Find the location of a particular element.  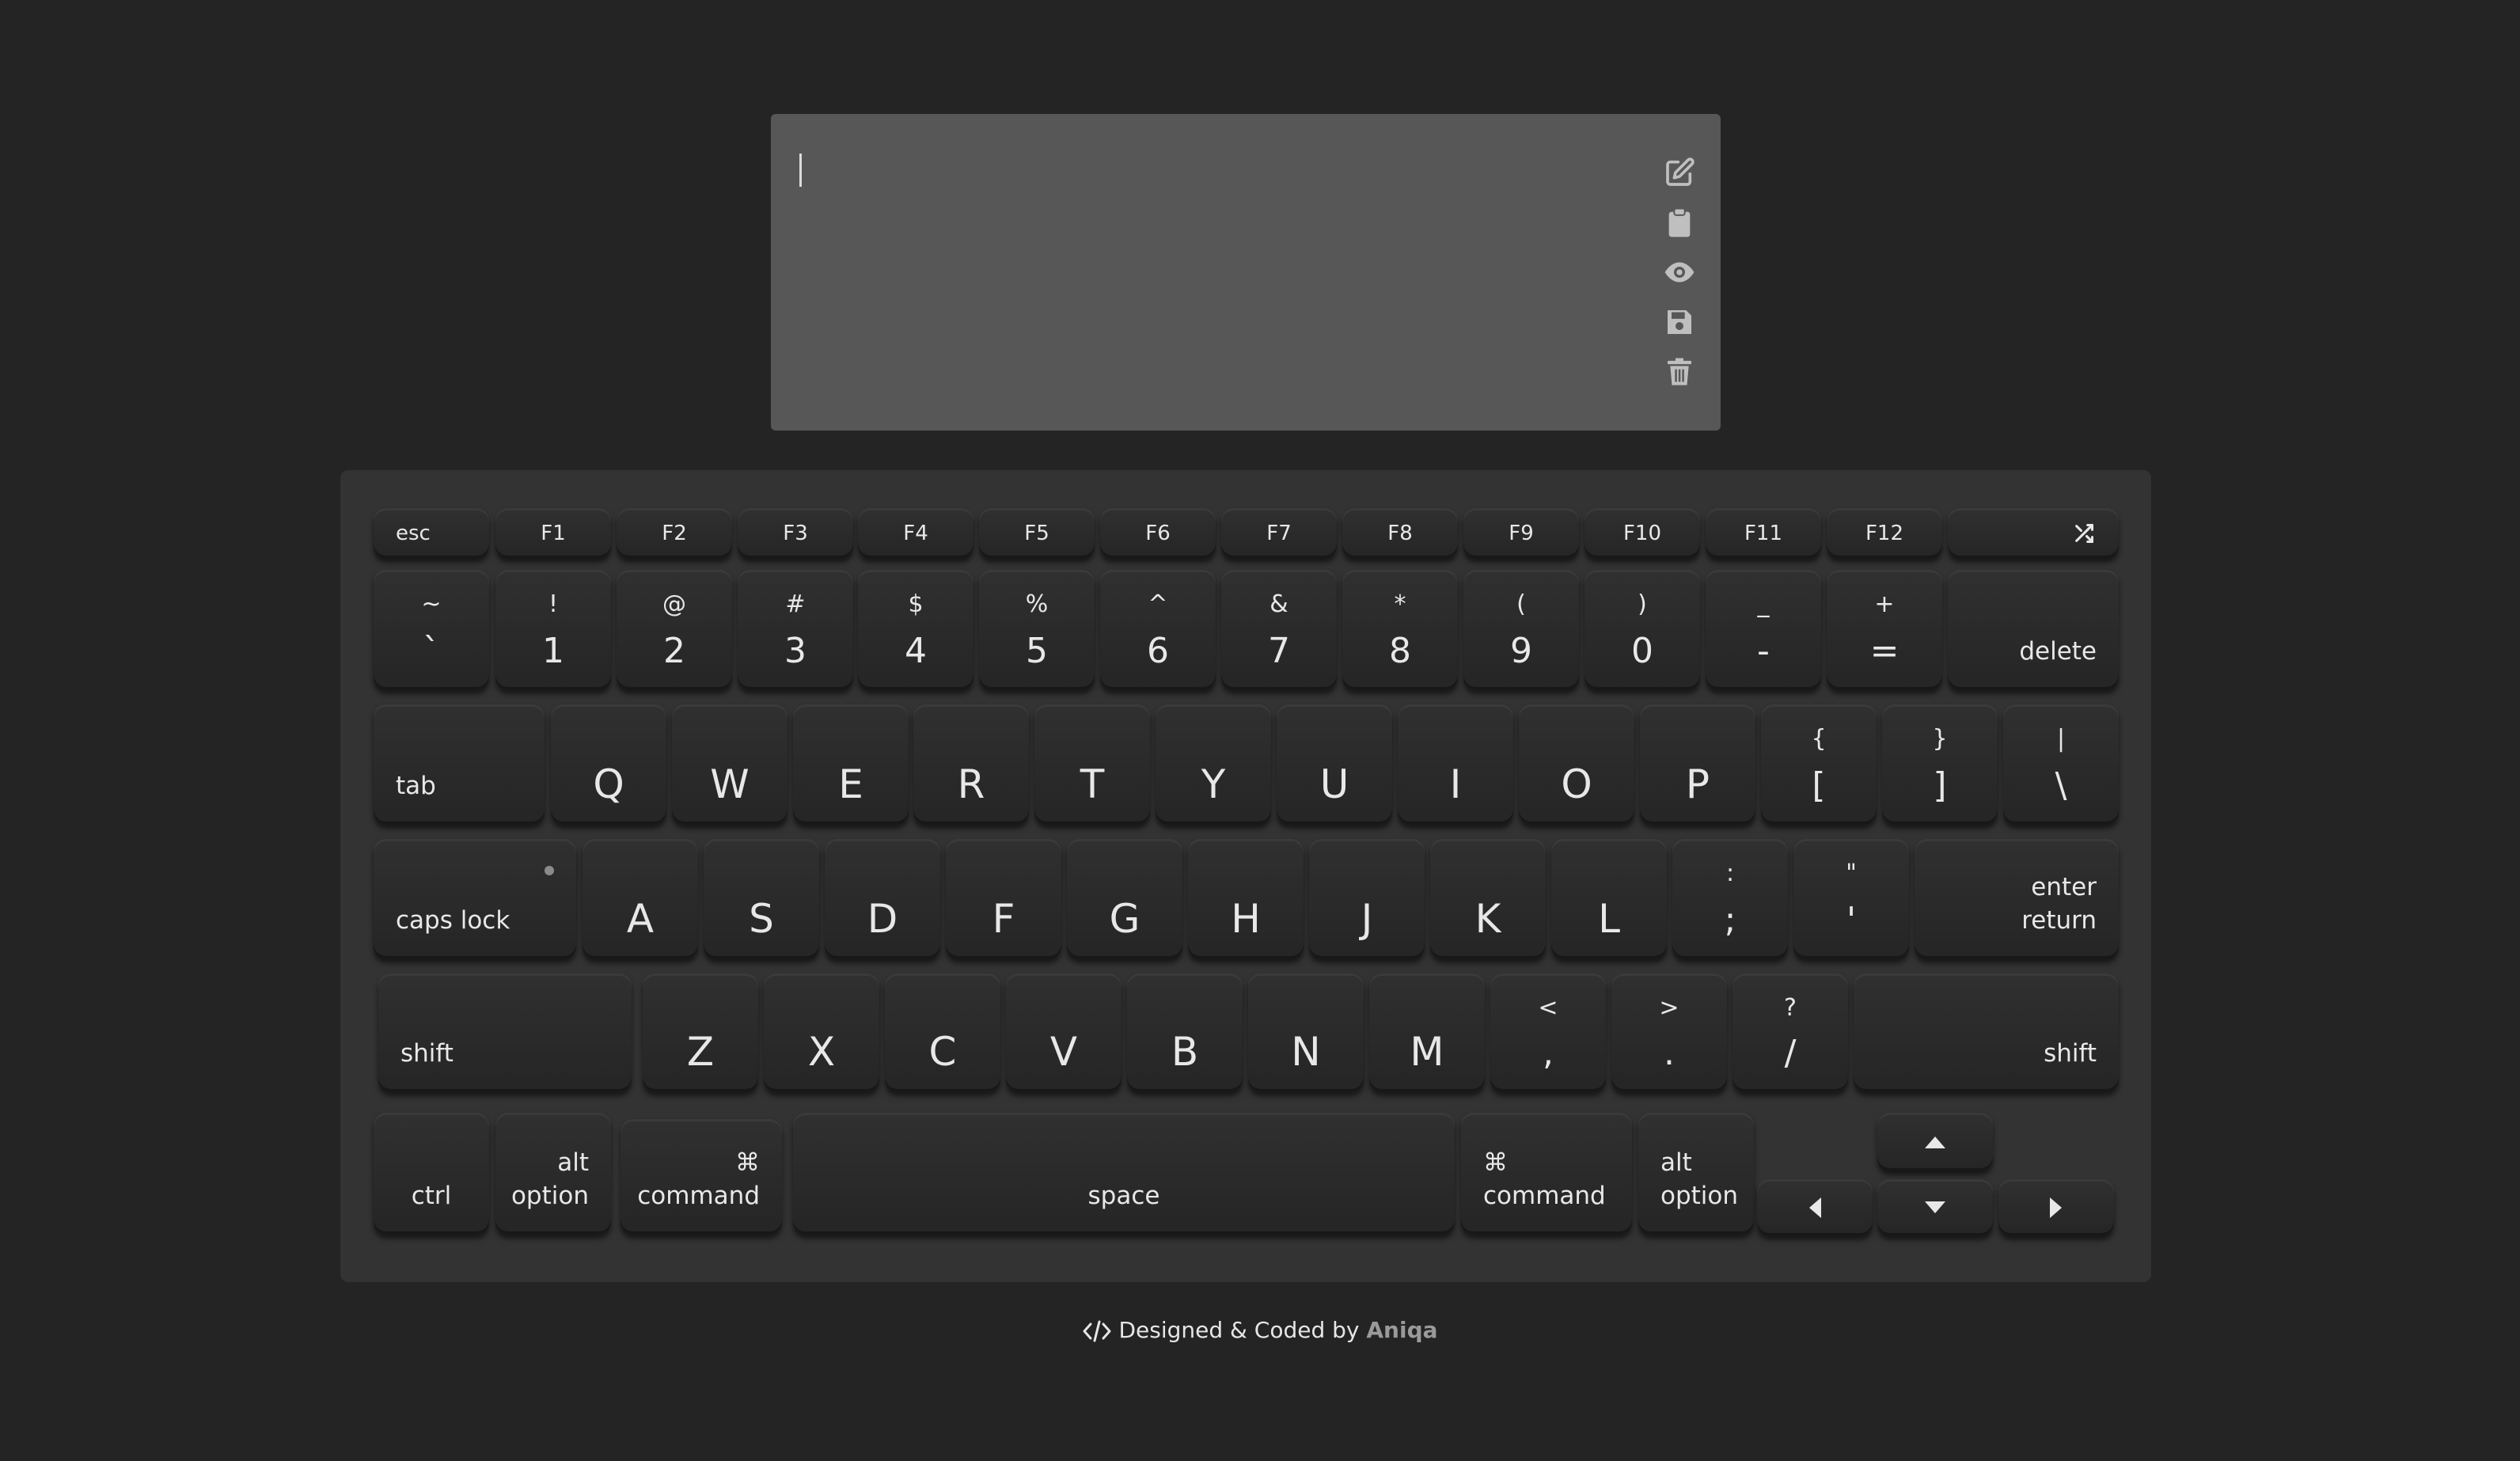

key-z: Z is located at coordinates (700, 1032).